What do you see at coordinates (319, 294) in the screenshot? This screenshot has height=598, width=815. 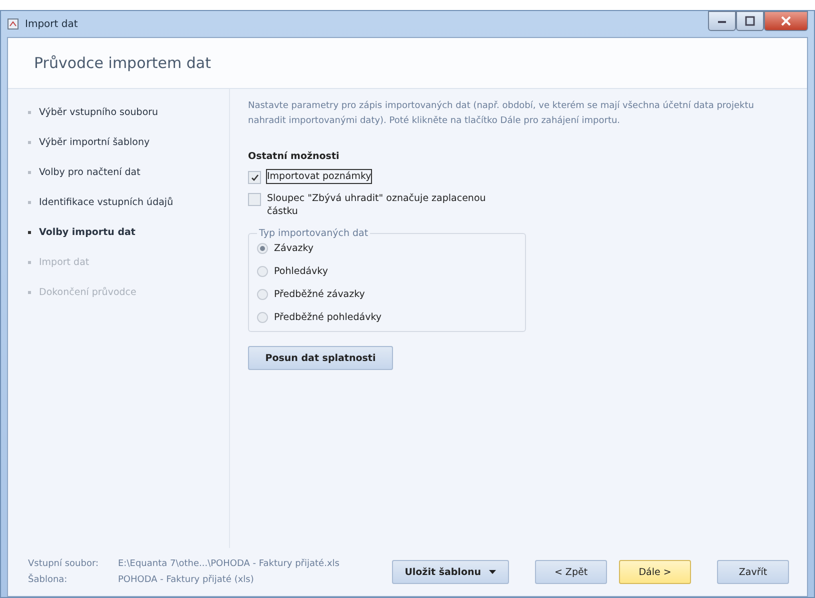 I see `radio-label: Předběžné závazky` at bounding box center [319, 294].